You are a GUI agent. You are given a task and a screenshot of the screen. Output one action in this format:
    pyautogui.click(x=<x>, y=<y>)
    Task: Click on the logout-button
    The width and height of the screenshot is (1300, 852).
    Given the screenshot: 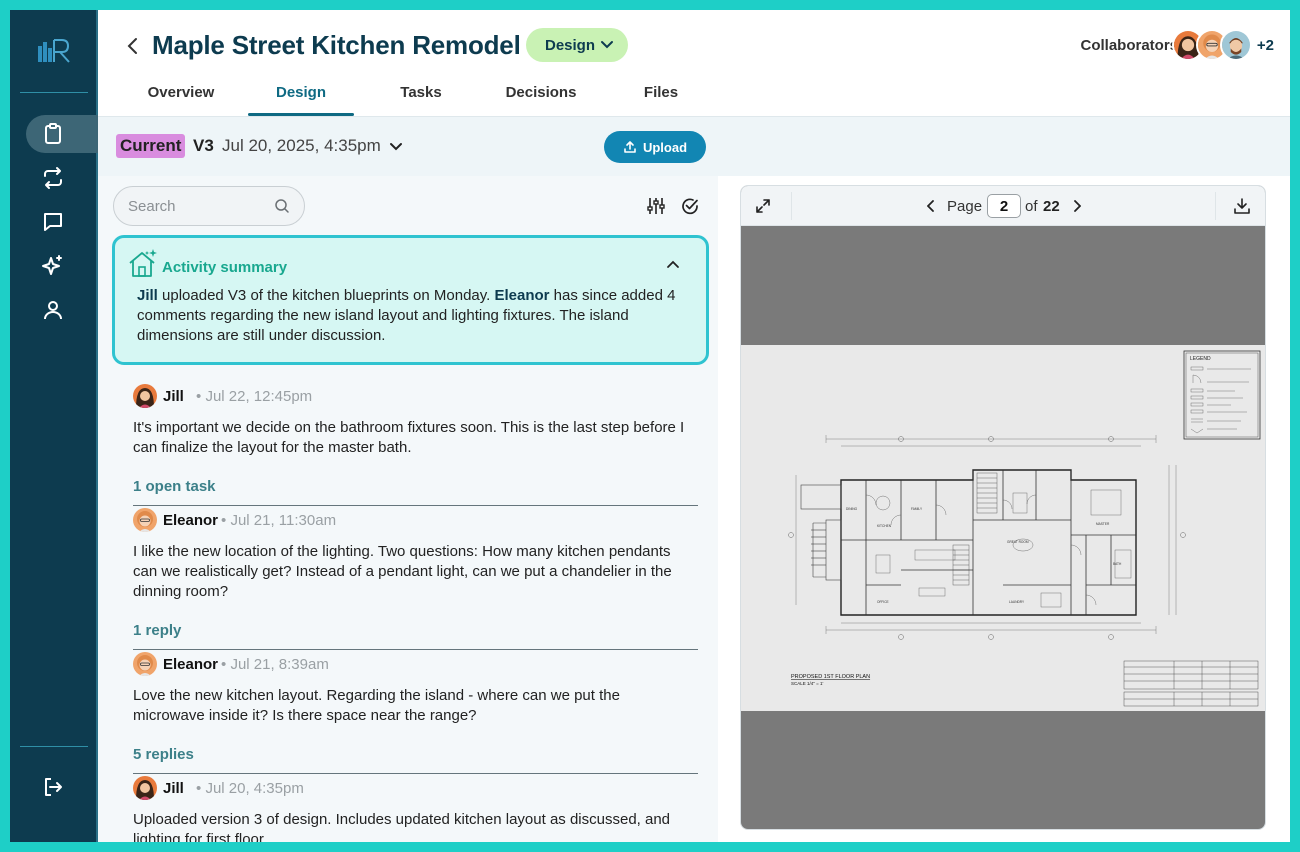 What is the action you would take?
    pyautogui.click(x=62, y=787)
    